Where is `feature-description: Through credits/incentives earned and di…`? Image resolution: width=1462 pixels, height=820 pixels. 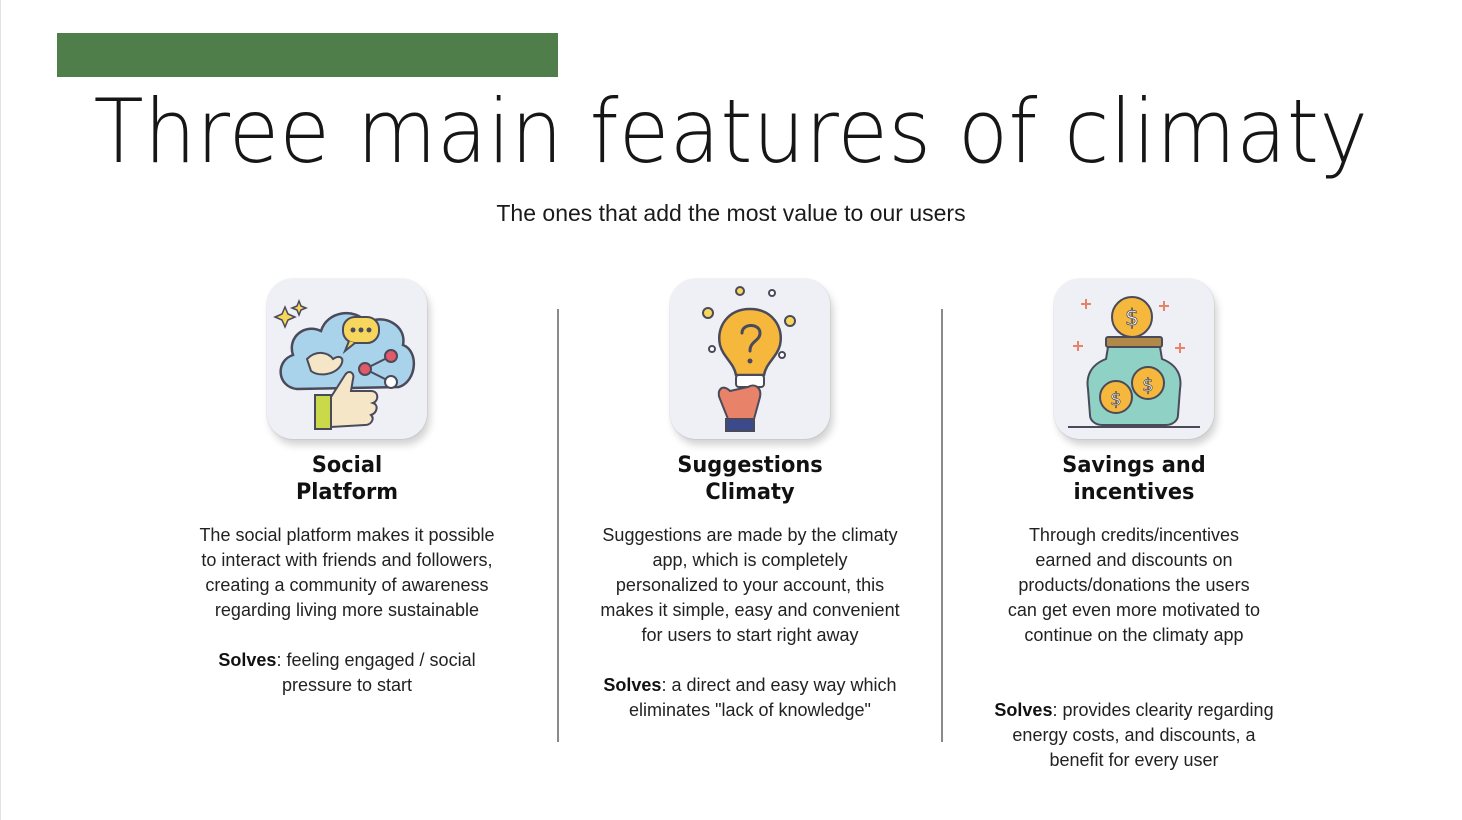 feature-description: Through credits/incentives earned and di… is located at coordinates (1134, 585).